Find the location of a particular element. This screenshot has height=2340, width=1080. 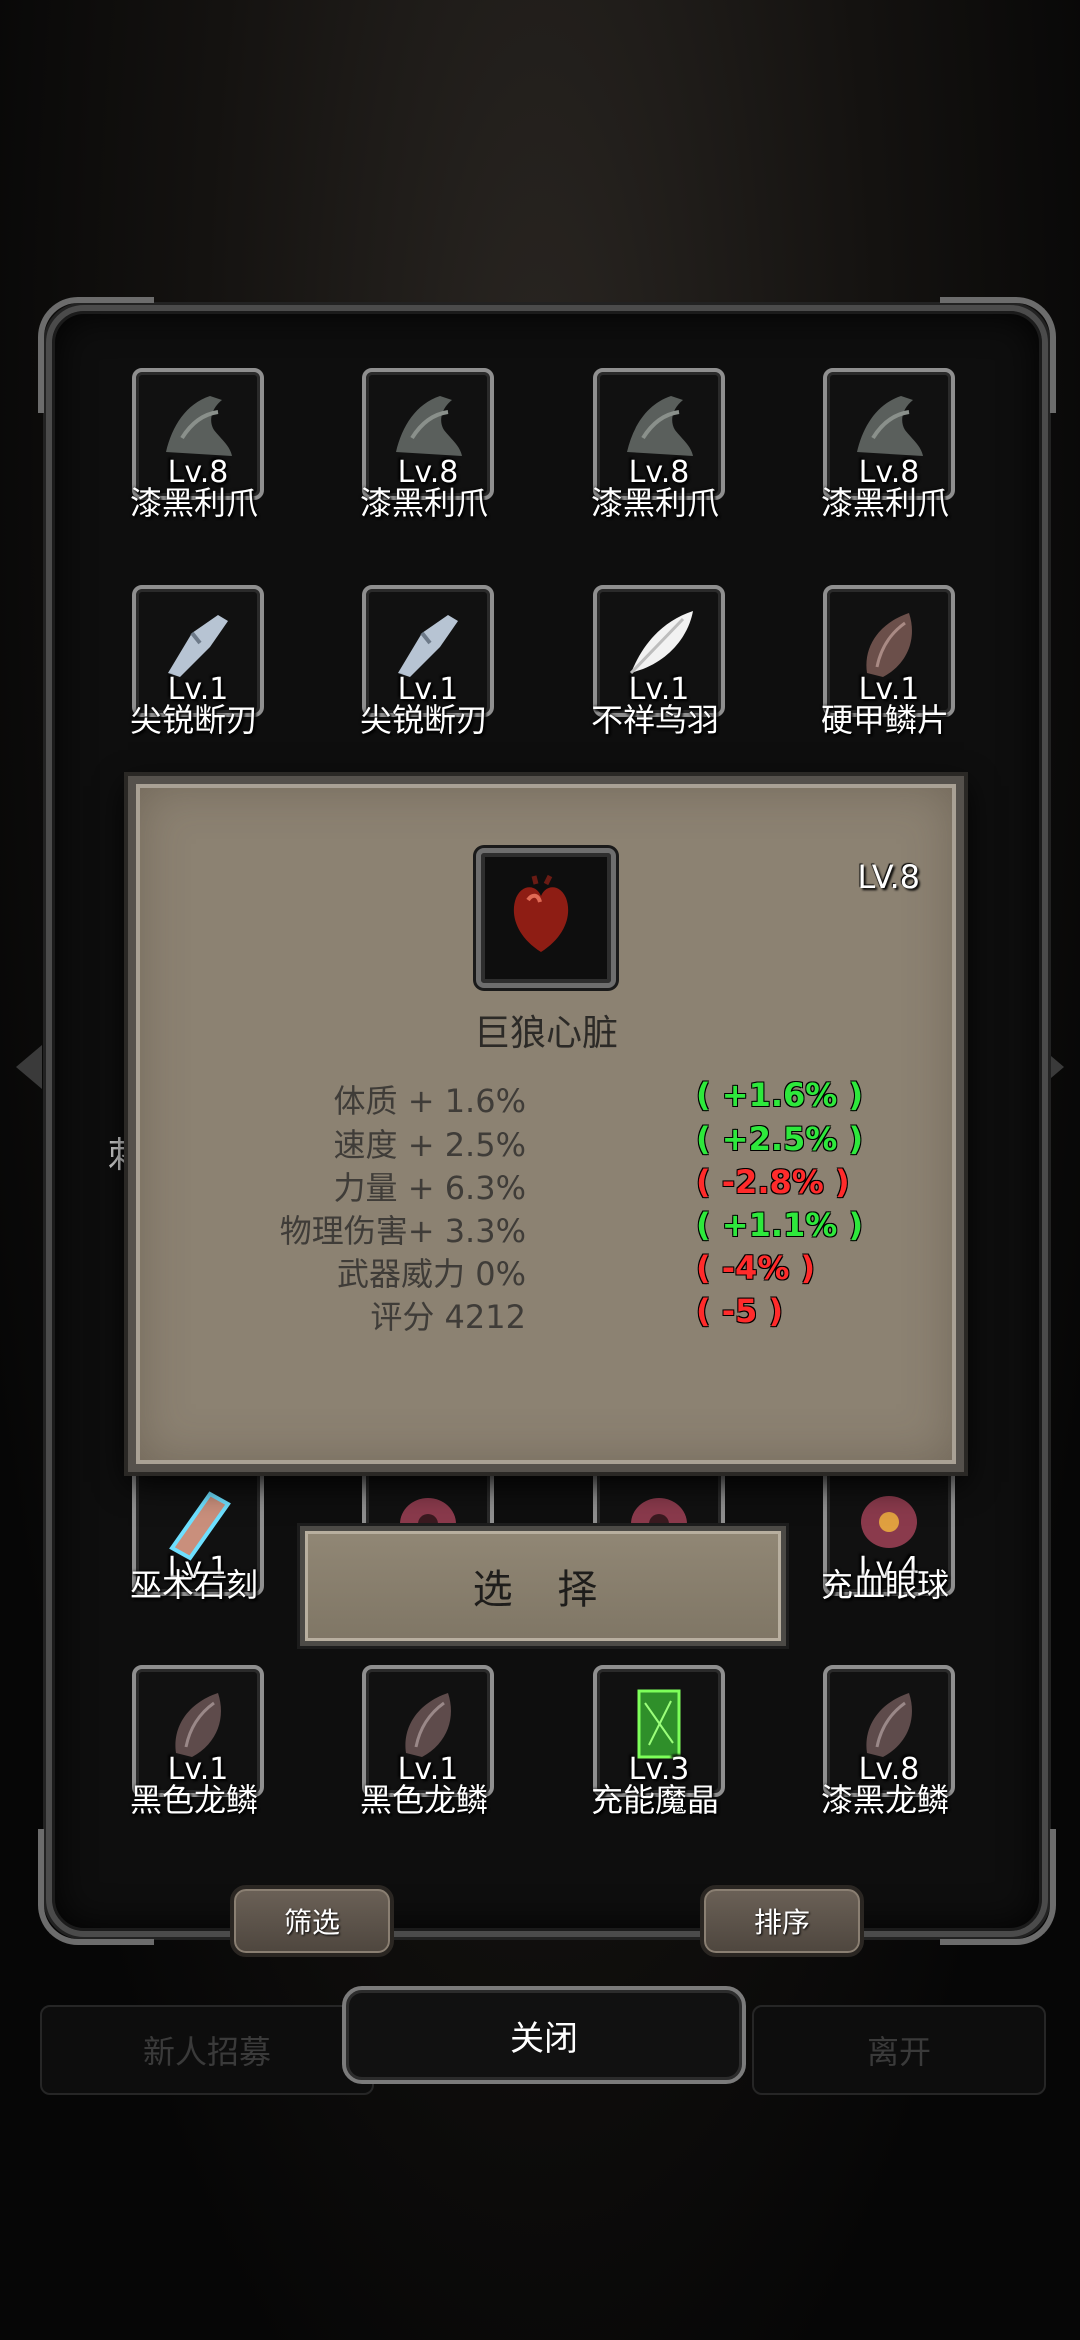

leave-button-background: 离开 is located at coordinates (899, 2050).